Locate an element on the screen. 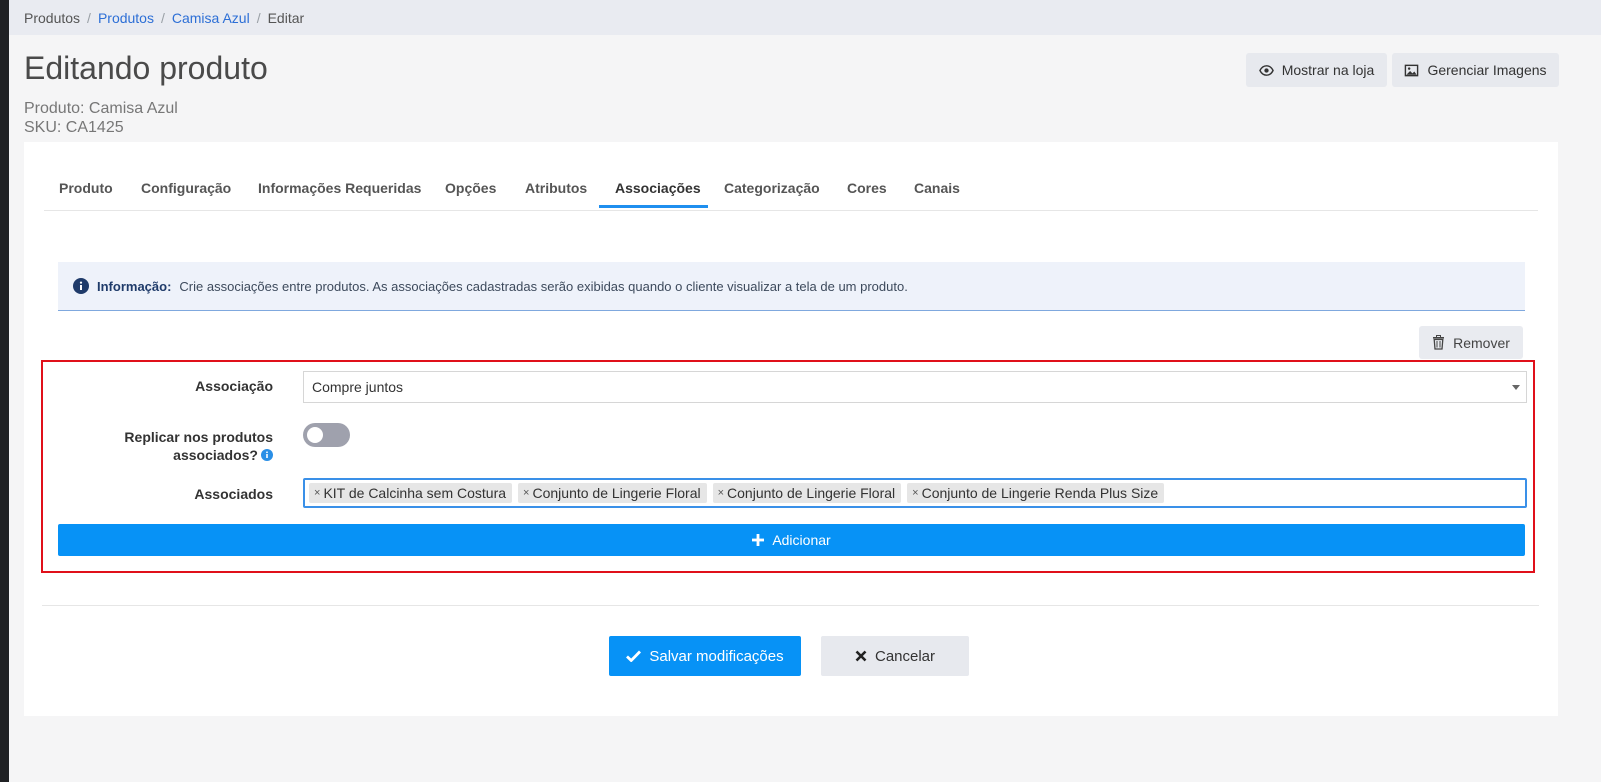  trash-icon is located at coordinates (1439, 342).